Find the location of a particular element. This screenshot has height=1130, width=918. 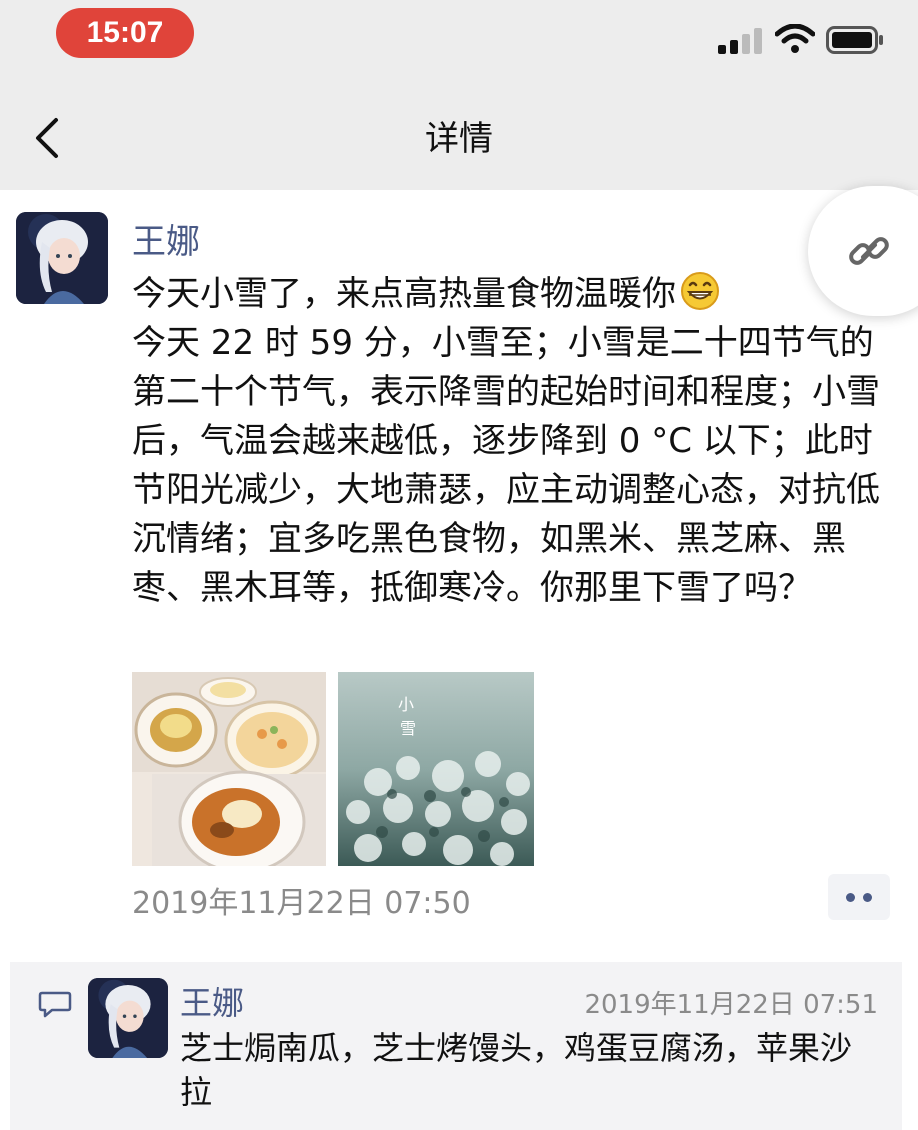

link-icon is located at coordinates (869, 251).